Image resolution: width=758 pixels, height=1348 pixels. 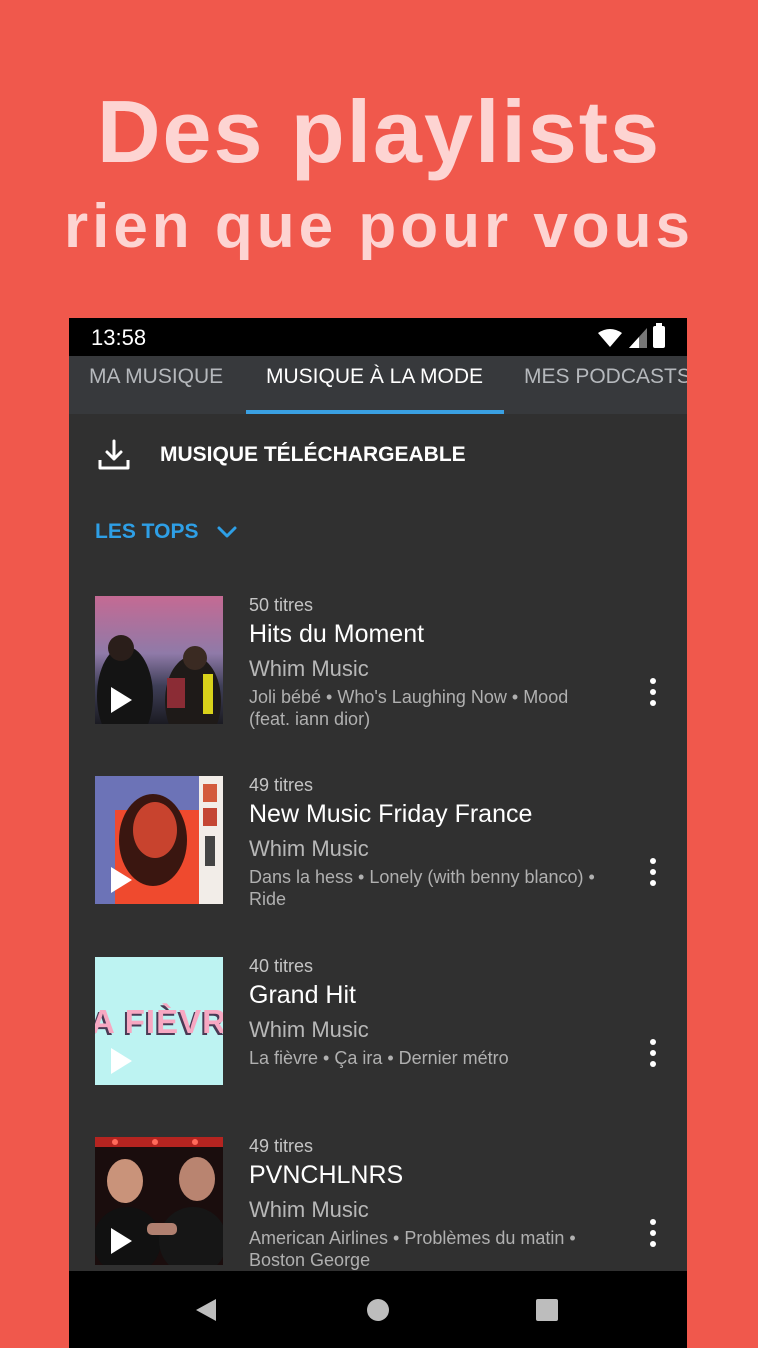 I want to click on signal-icon, so click(x=638, y=338).